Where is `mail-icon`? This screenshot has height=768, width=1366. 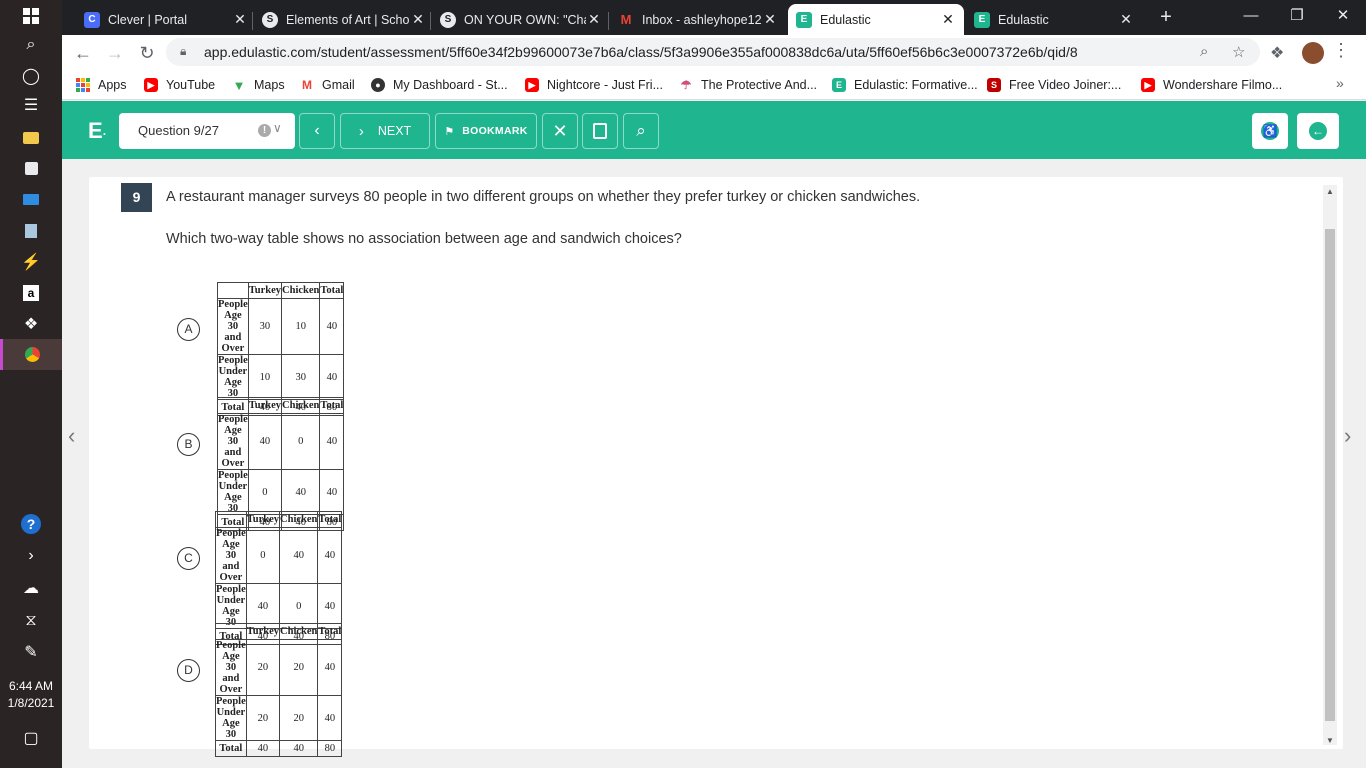 mail-icon is located at coordinates (31, 199).